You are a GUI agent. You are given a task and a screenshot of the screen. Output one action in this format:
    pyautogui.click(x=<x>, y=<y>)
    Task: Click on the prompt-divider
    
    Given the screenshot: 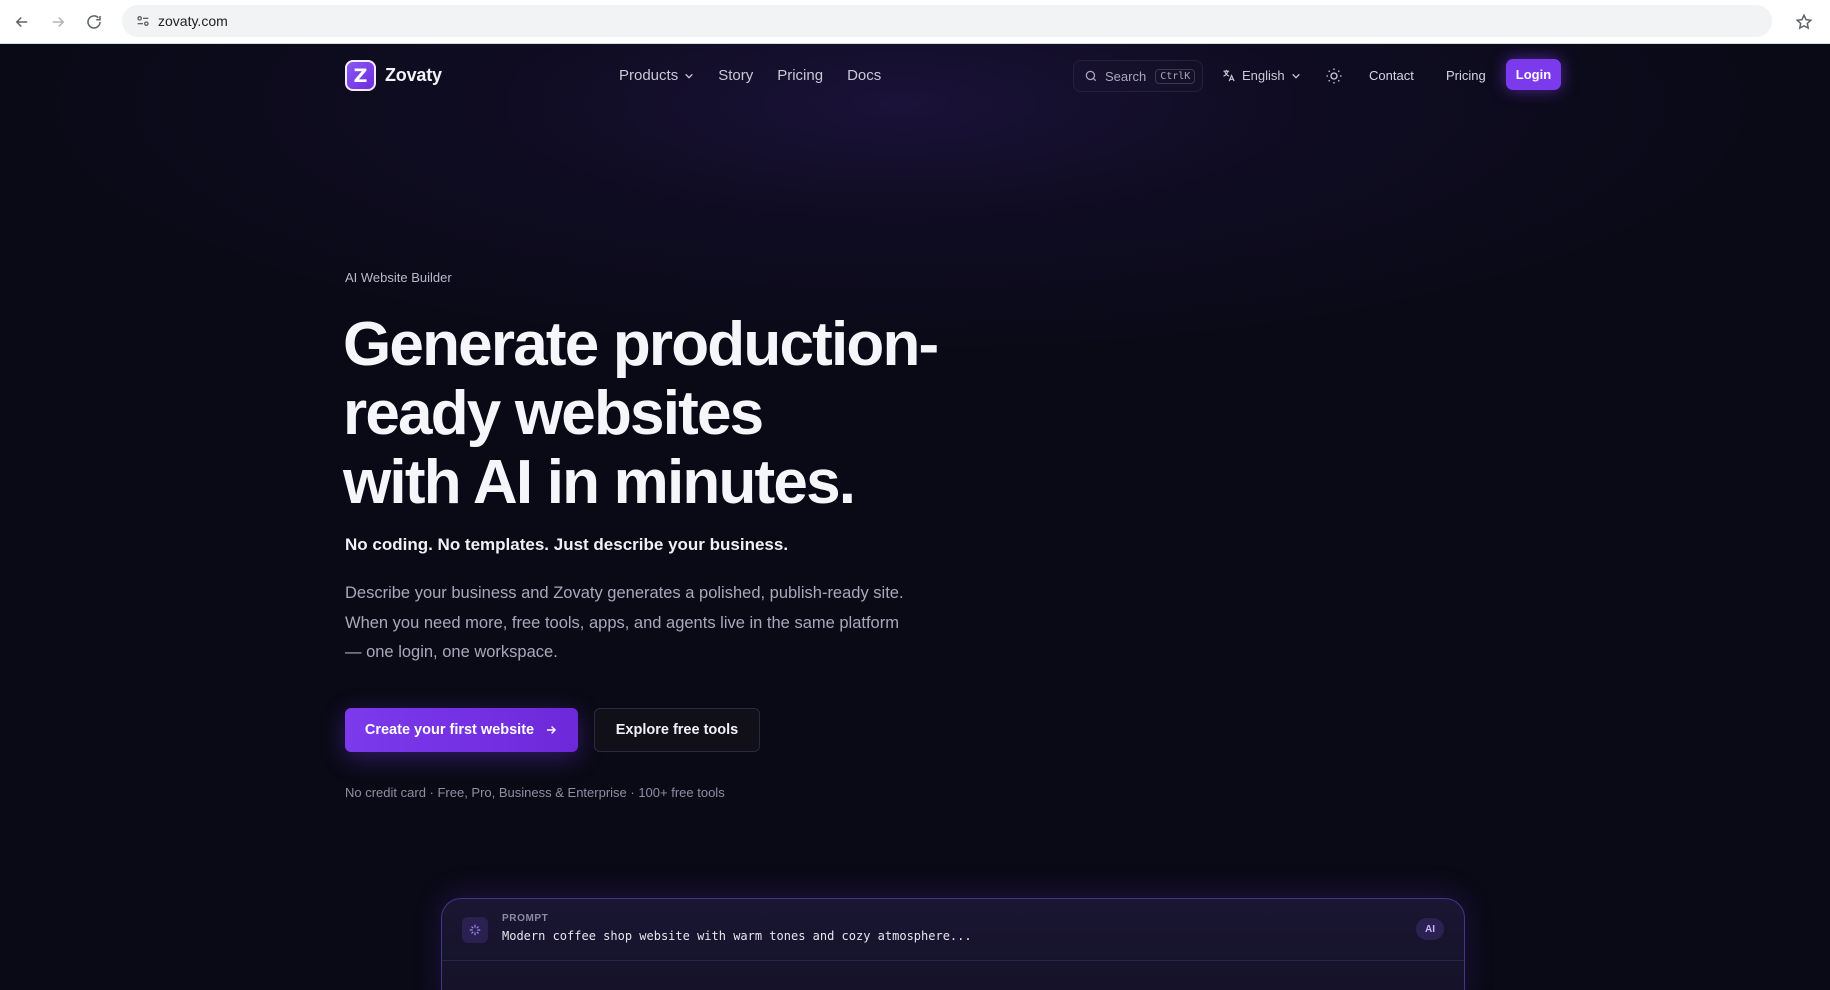 What is the action you would take?
    pyautogui.click(x=953, y=960)
    